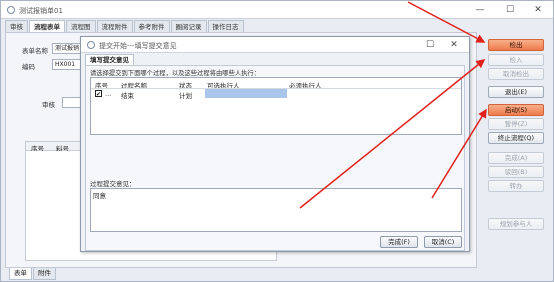  What do you see at coordinates (446, 22) in the screenshot?
I see `arrow-to-checkout` at bounding box center [446, 22].